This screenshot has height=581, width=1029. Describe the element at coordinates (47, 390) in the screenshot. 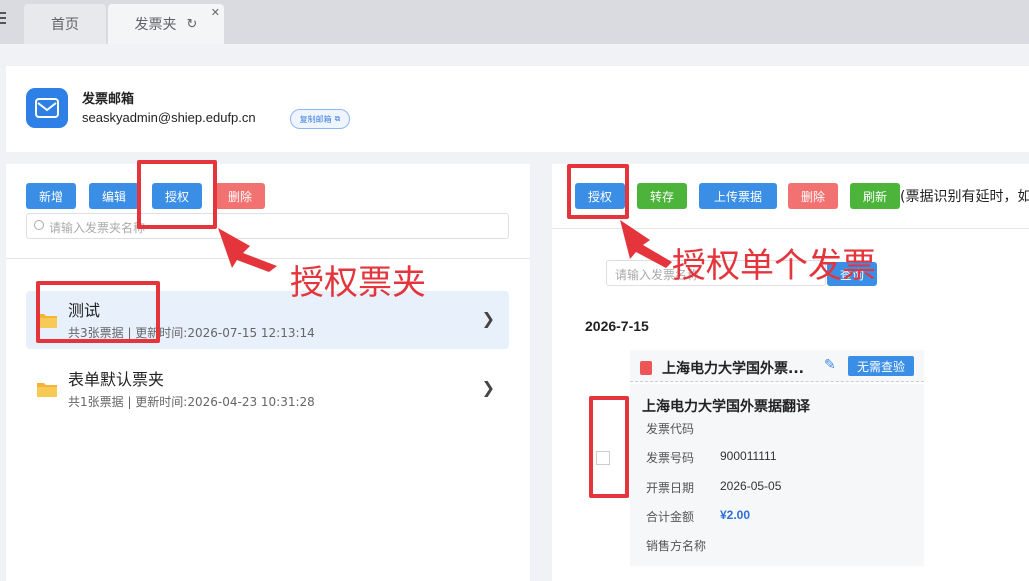

I see `folder-icon` at that location.